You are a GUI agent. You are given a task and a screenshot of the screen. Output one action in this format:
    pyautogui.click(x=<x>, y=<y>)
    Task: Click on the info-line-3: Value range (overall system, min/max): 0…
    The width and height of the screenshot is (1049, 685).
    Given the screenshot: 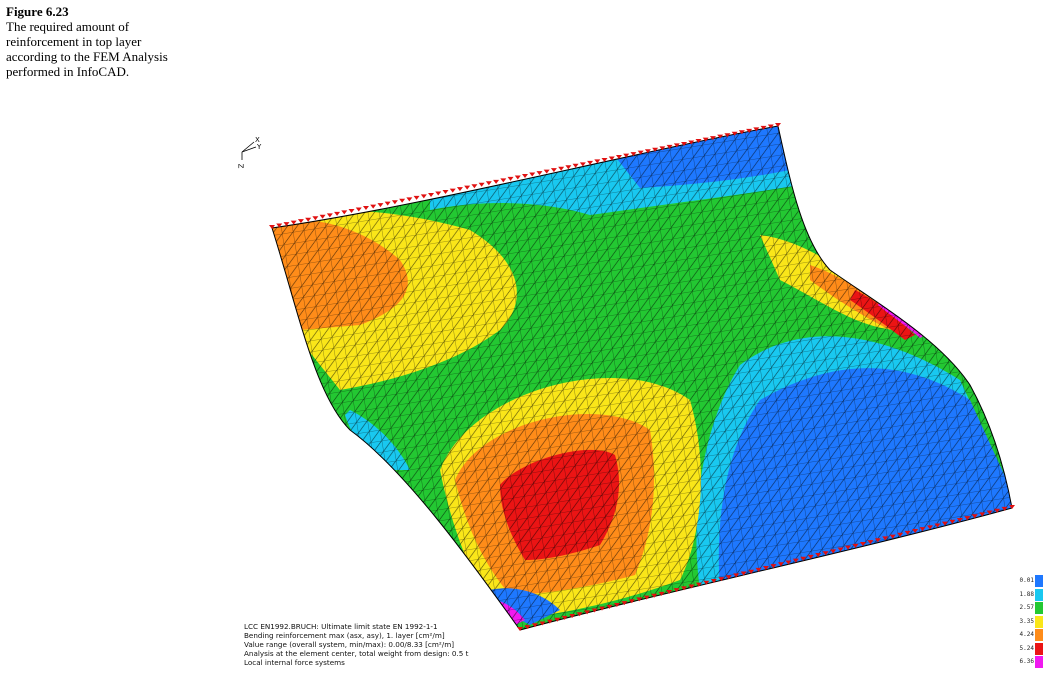 What is the action you would take?
    pyautogui.click(x=349, y=644)
    